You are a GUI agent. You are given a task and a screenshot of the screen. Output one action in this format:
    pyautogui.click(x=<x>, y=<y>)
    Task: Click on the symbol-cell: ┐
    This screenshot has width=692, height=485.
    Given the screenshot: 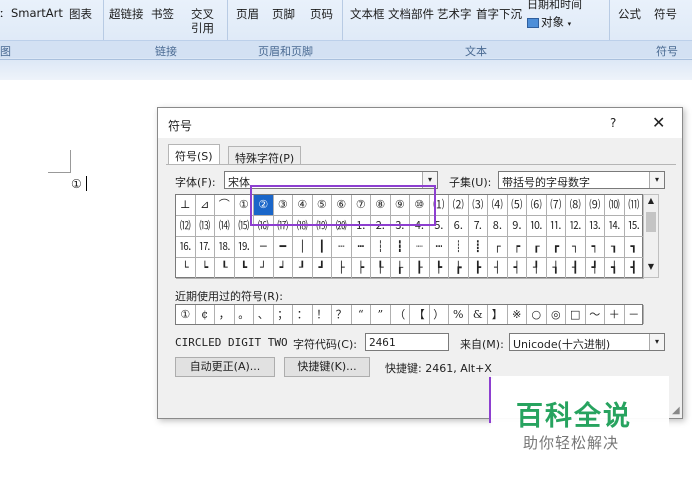 What is the action you would take?
    pyautogui.click(x=576, y=247)
    